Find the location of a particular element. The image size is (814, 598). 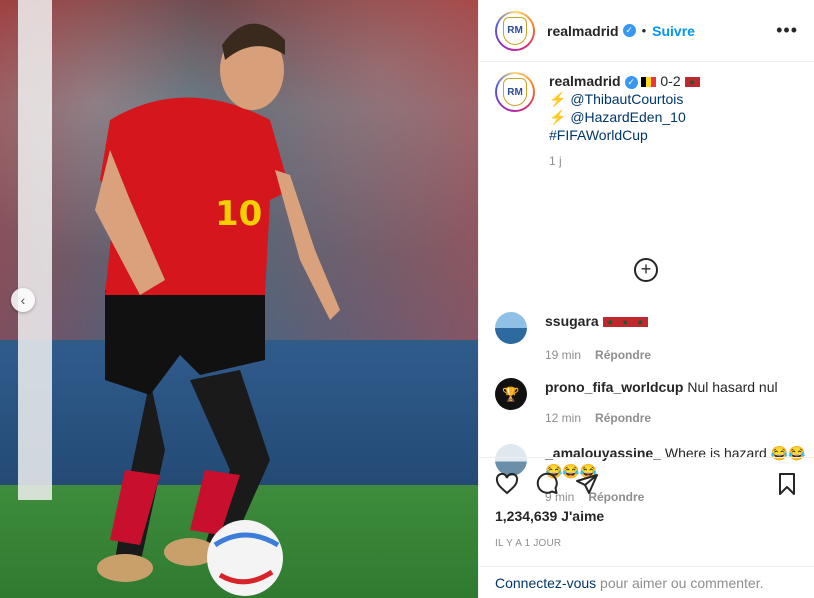

score-text: 0-2 is located at coordinates (670, 81).